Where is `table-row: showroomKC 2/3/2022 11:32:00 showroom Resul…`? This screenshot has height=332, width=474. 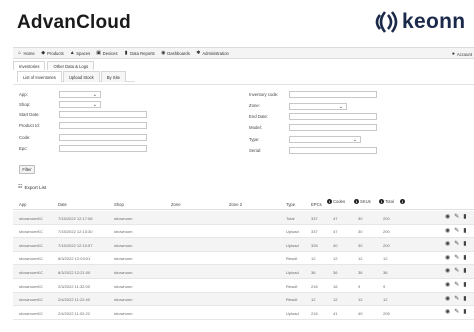 table-row: showroomKC 2/3/2022 11:32:00 showroom Resul… is located at coordinates (243, 286).